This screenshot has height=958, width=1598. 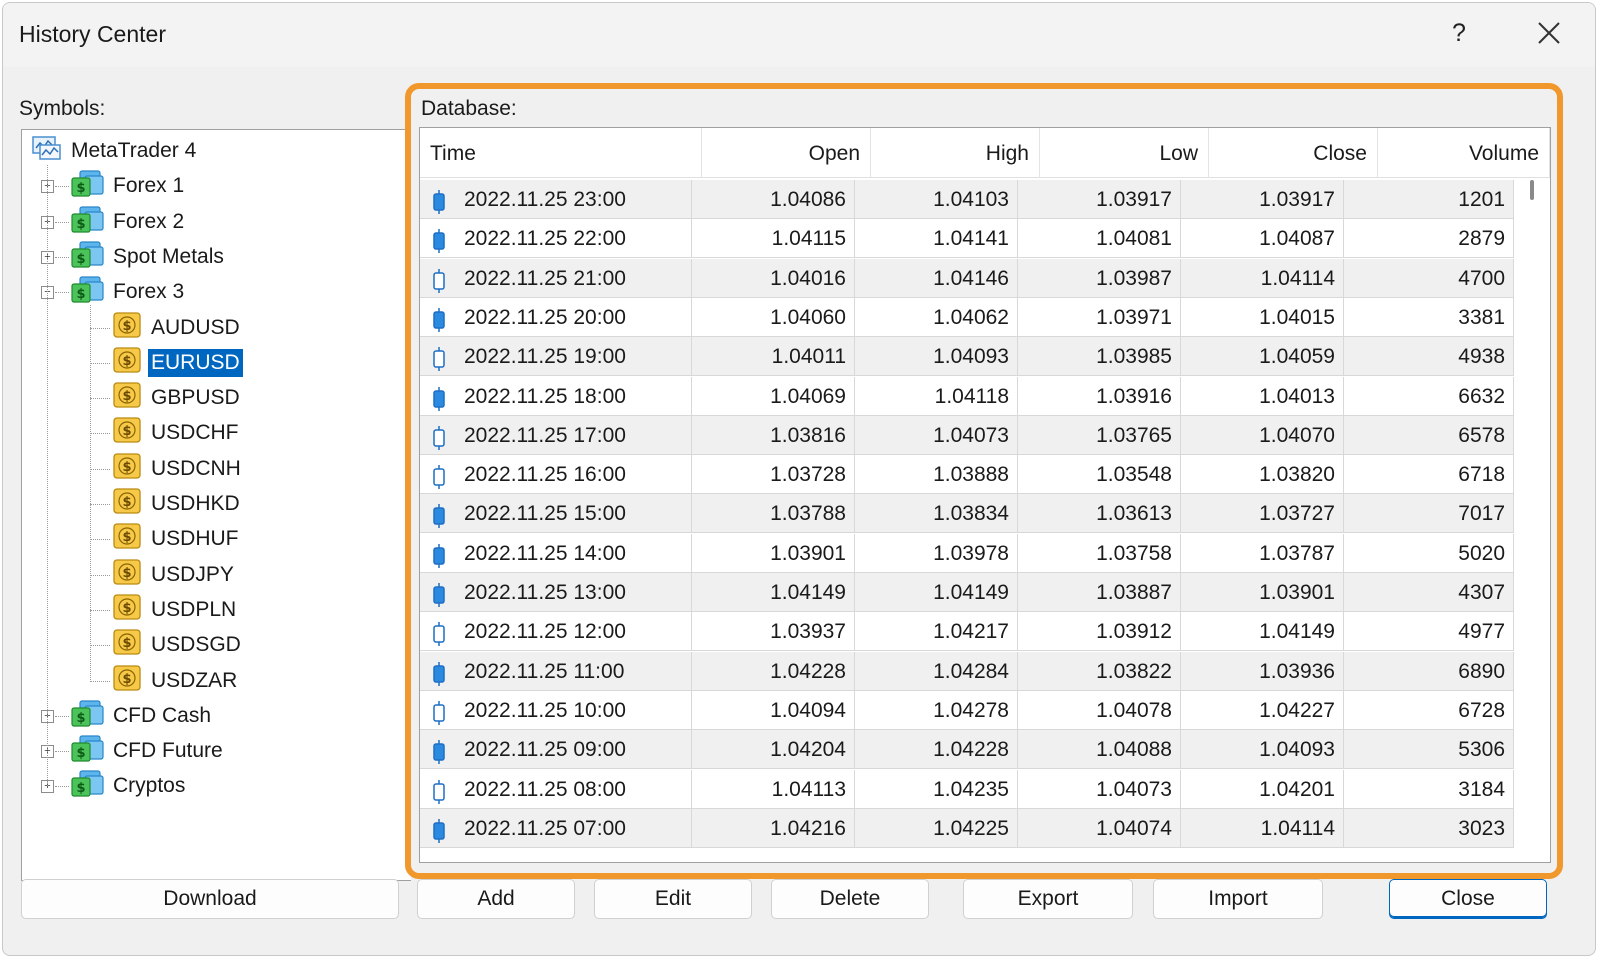 I want to click on download-button: Download, so click(x=210, y=899).